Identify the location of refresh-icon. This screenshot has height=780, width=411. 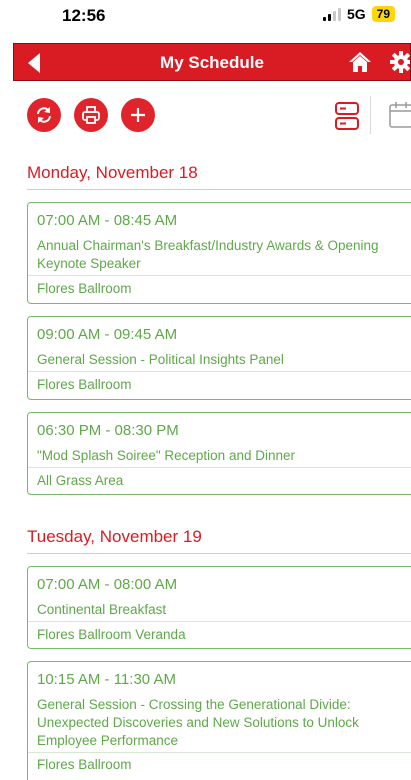
(44, 115).